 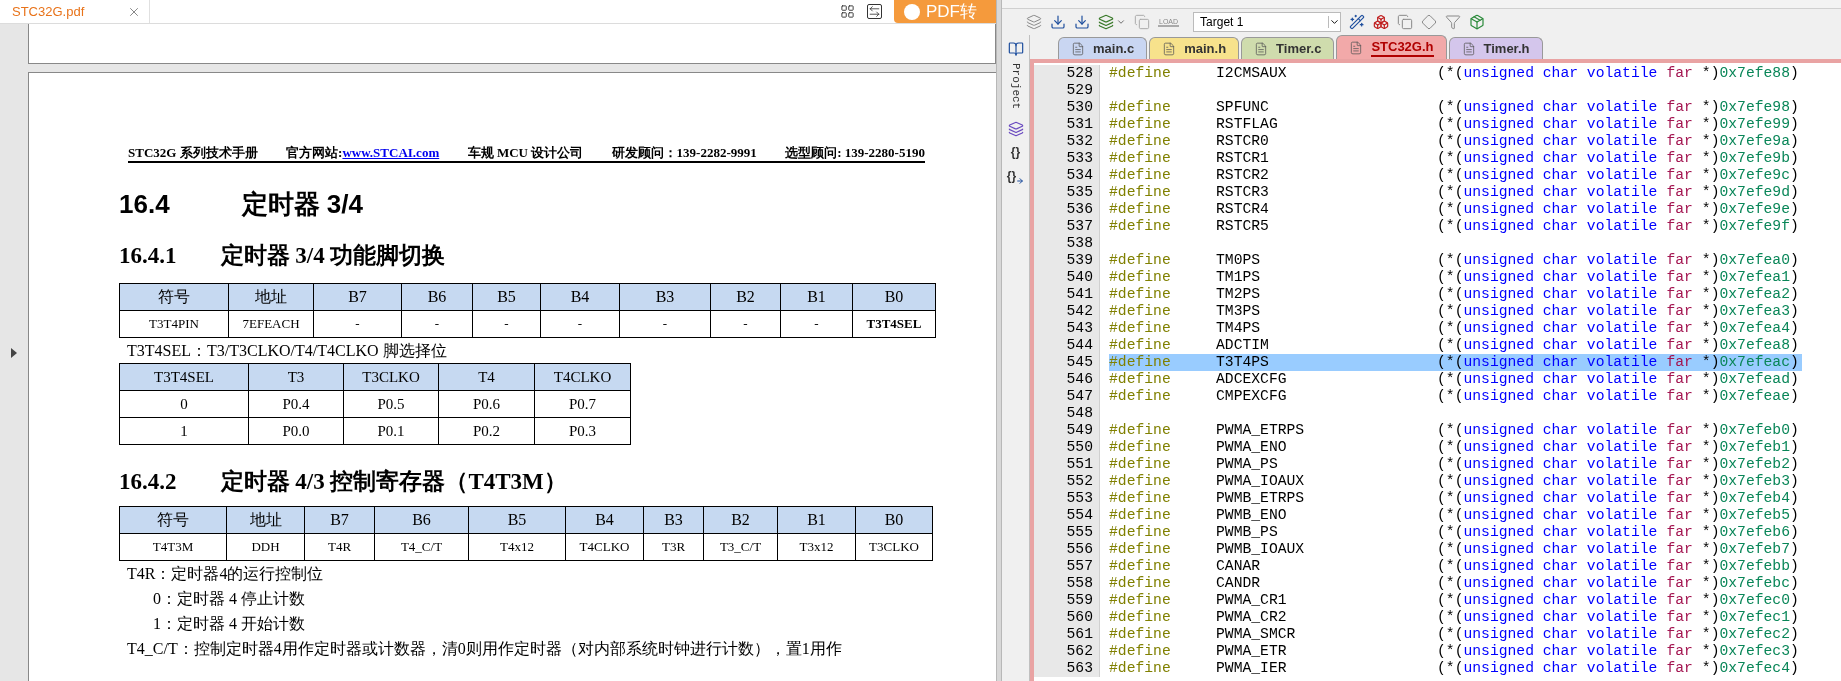 What do you see at coordinates (229, 623) in the screenshot?
I see `option-text: 1：定时器 4 开始计数` at bounding box center [229, 623].